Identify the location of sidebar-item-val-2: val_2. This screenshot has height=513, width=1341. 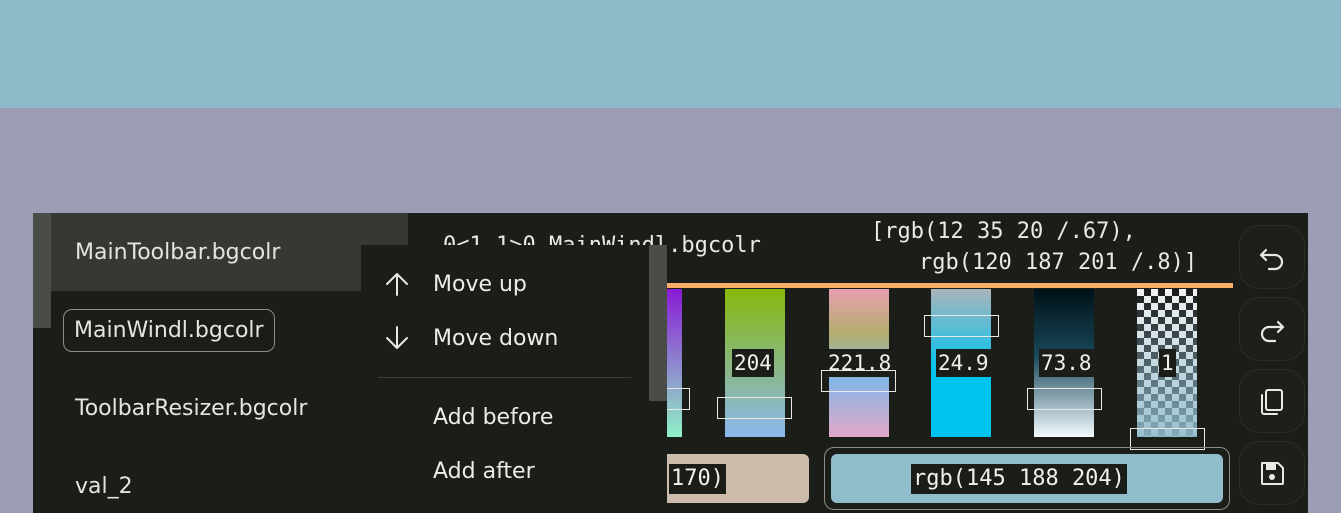
(229, 480).